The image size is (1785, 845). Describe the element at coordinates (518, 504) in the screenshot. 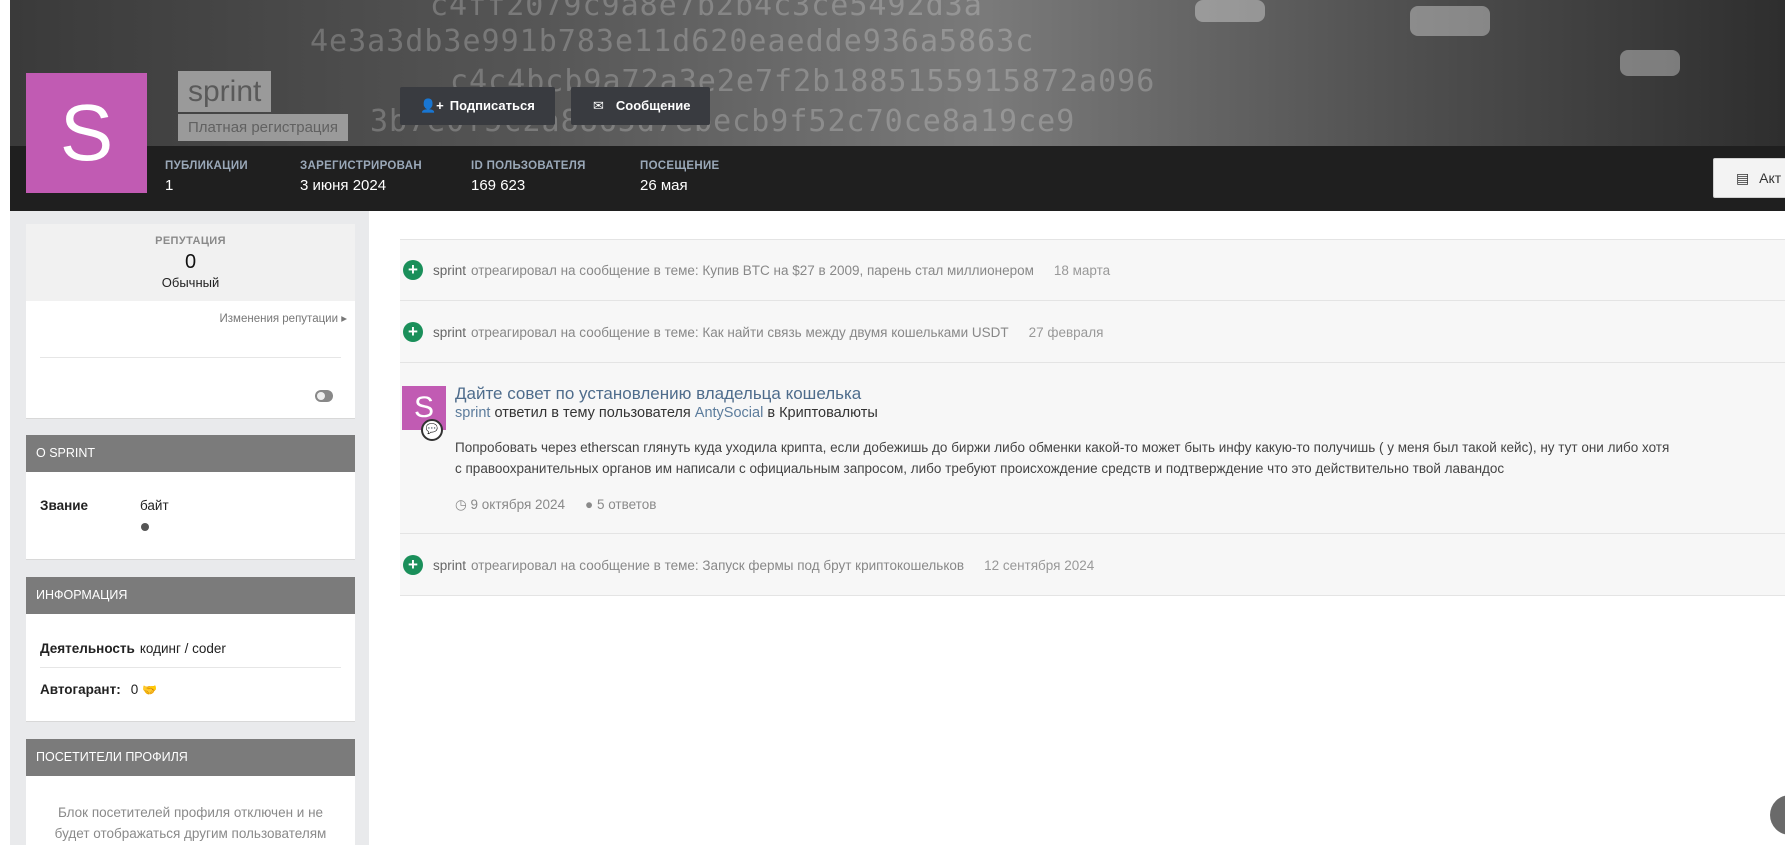

I see `post-date-text: 9 октября 2024` at that location.